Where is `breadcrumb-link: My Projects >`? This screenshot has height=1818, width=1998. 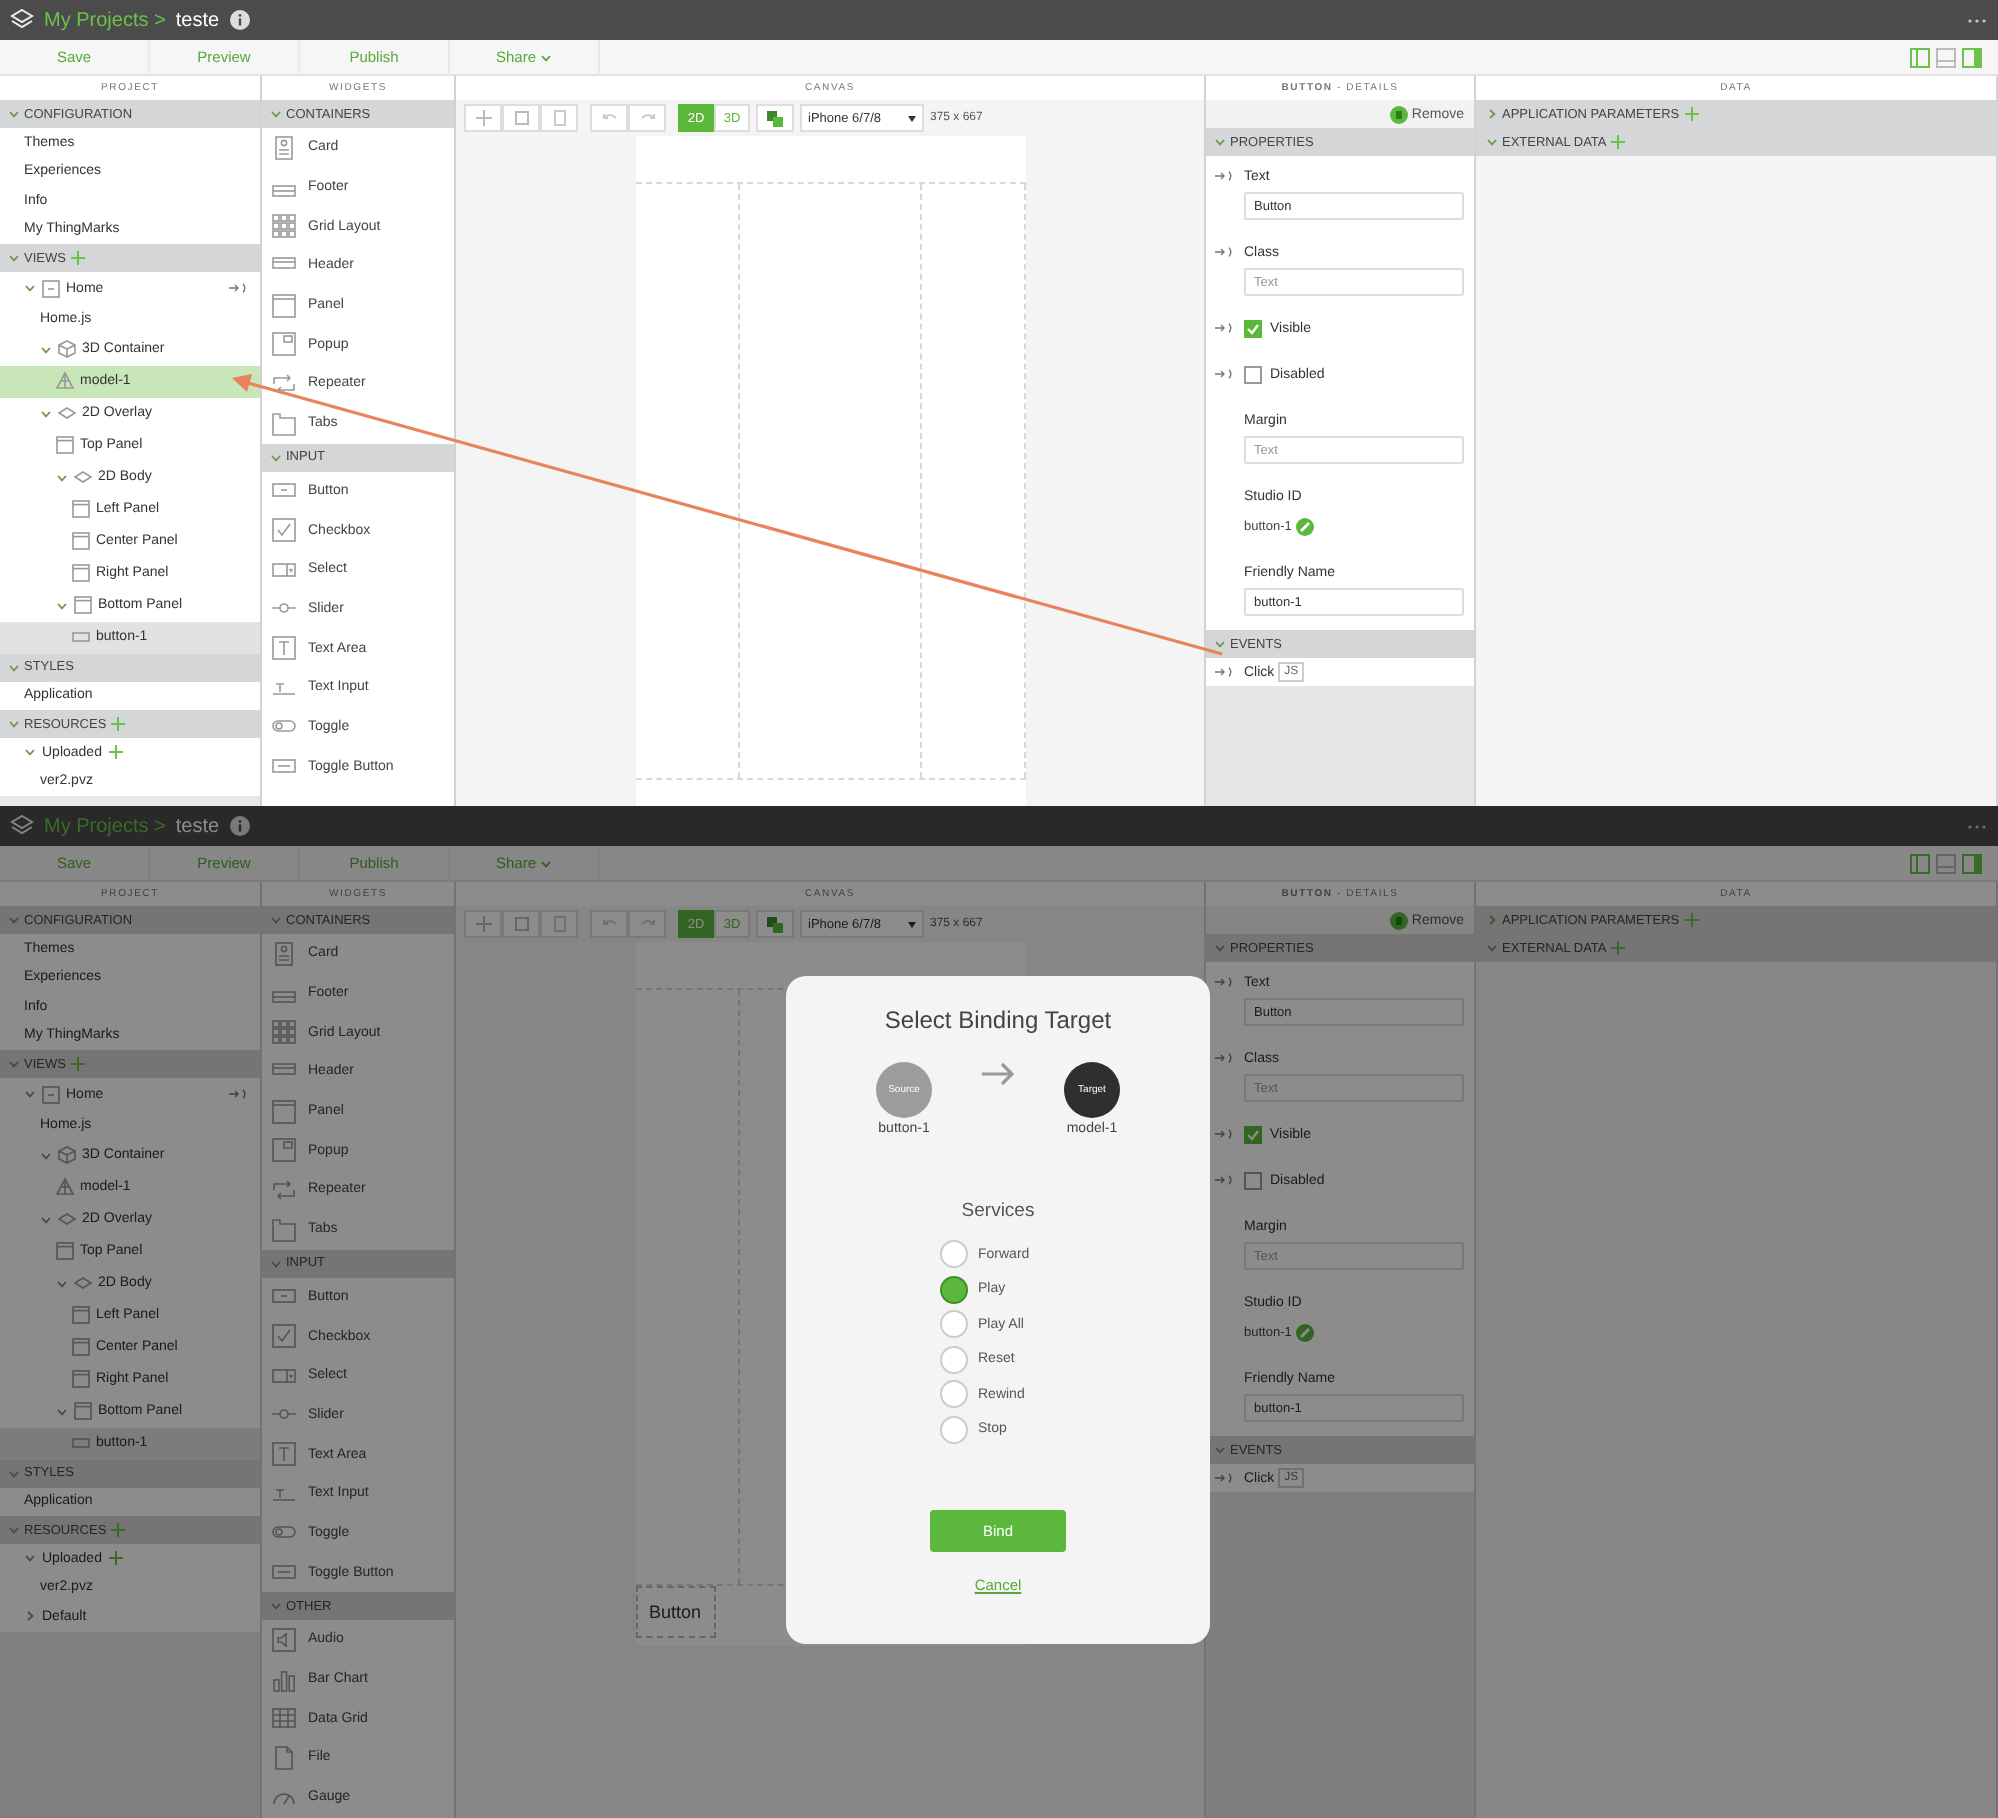
breadcrumb-link: My Projects > is located at coordinates (105, 20).